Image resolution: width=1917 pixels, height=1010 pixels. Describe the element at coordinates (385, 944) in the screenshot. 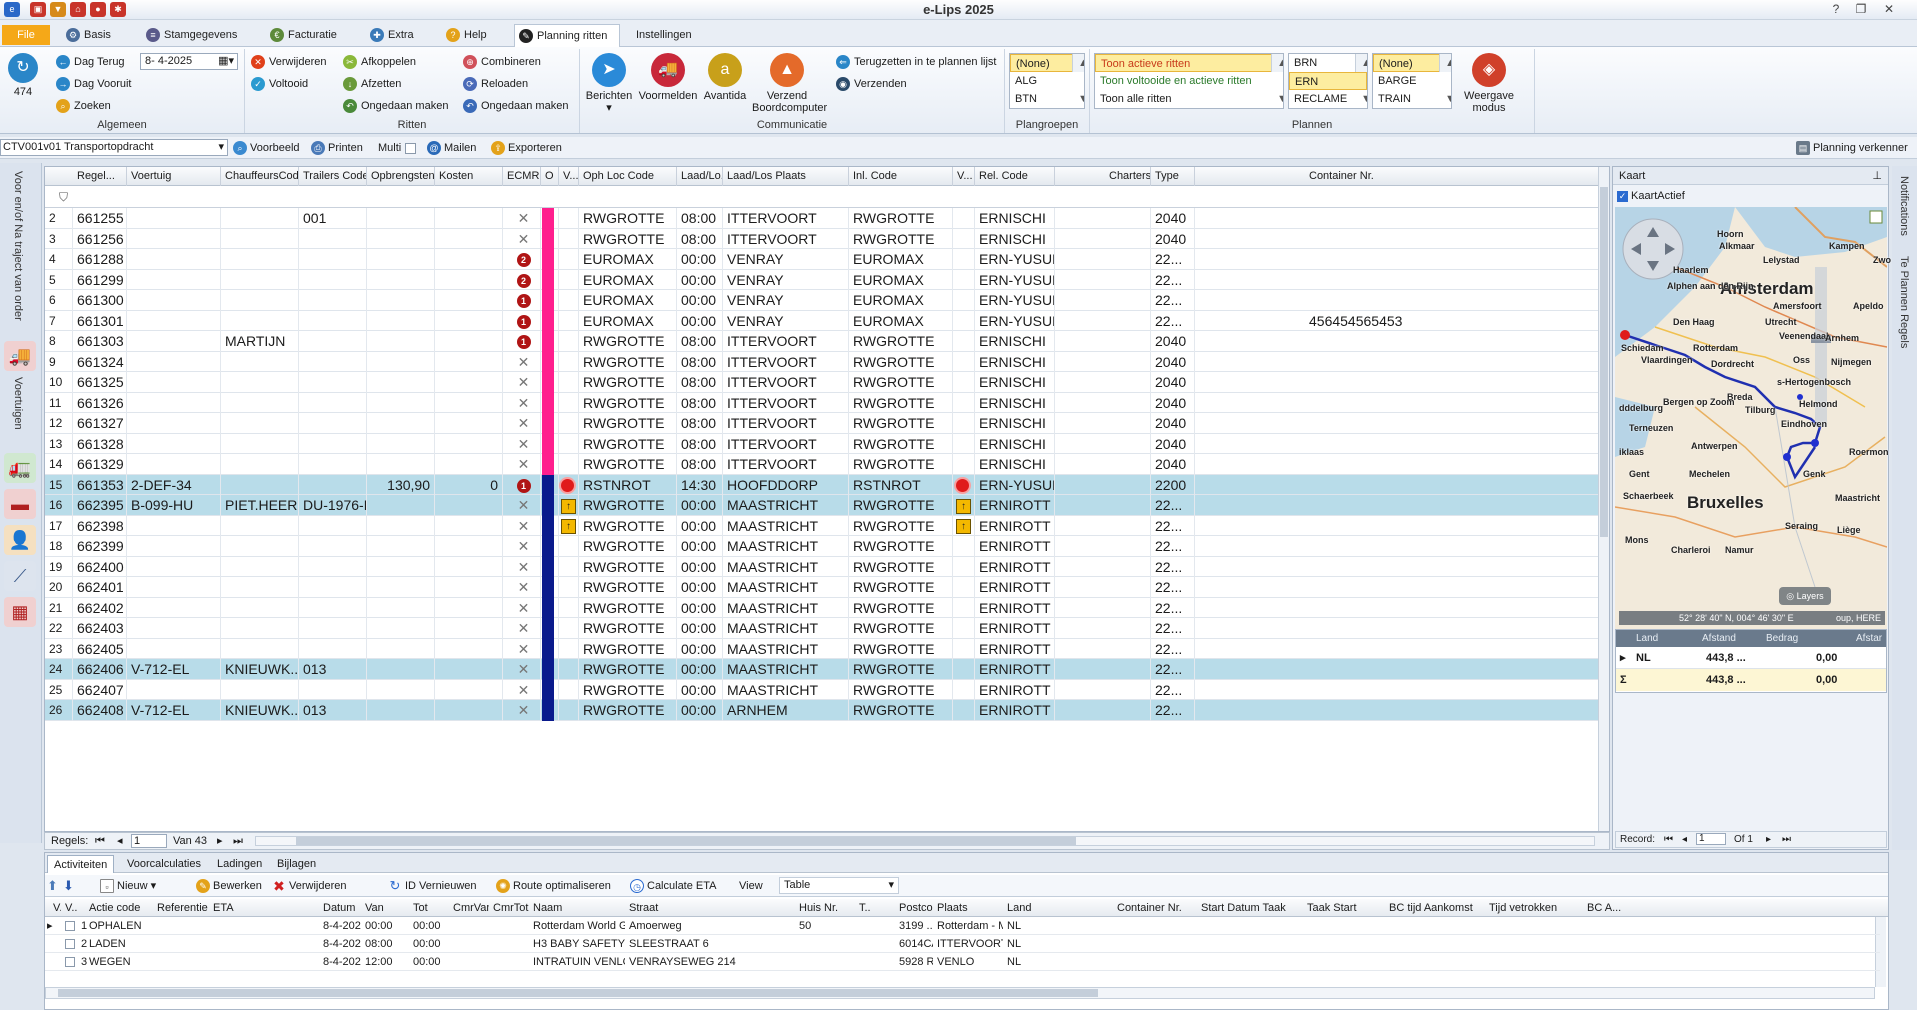

I see `cell-van: 08:00` at that location.